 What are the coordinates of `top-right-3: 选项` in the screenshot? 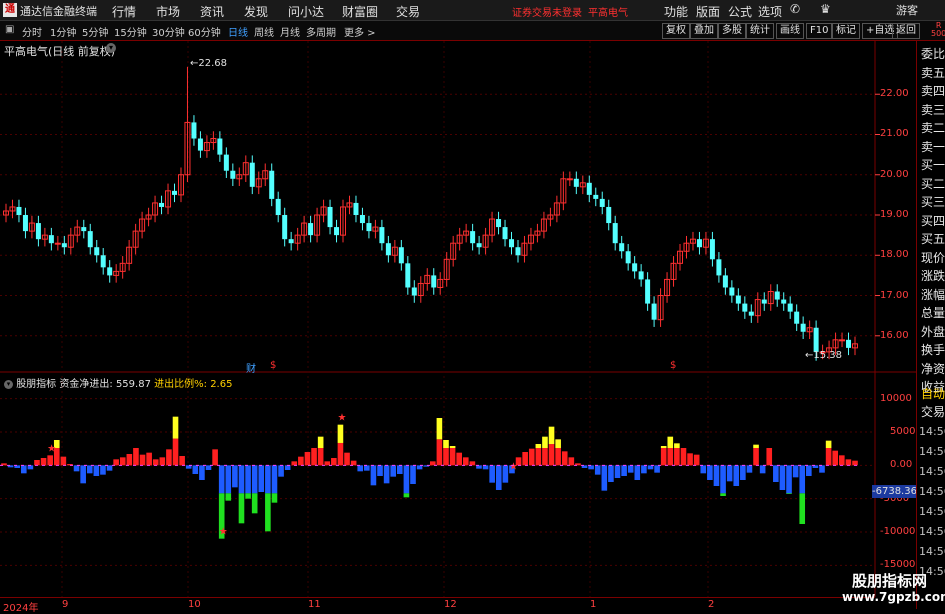 It's located at (770, 11).